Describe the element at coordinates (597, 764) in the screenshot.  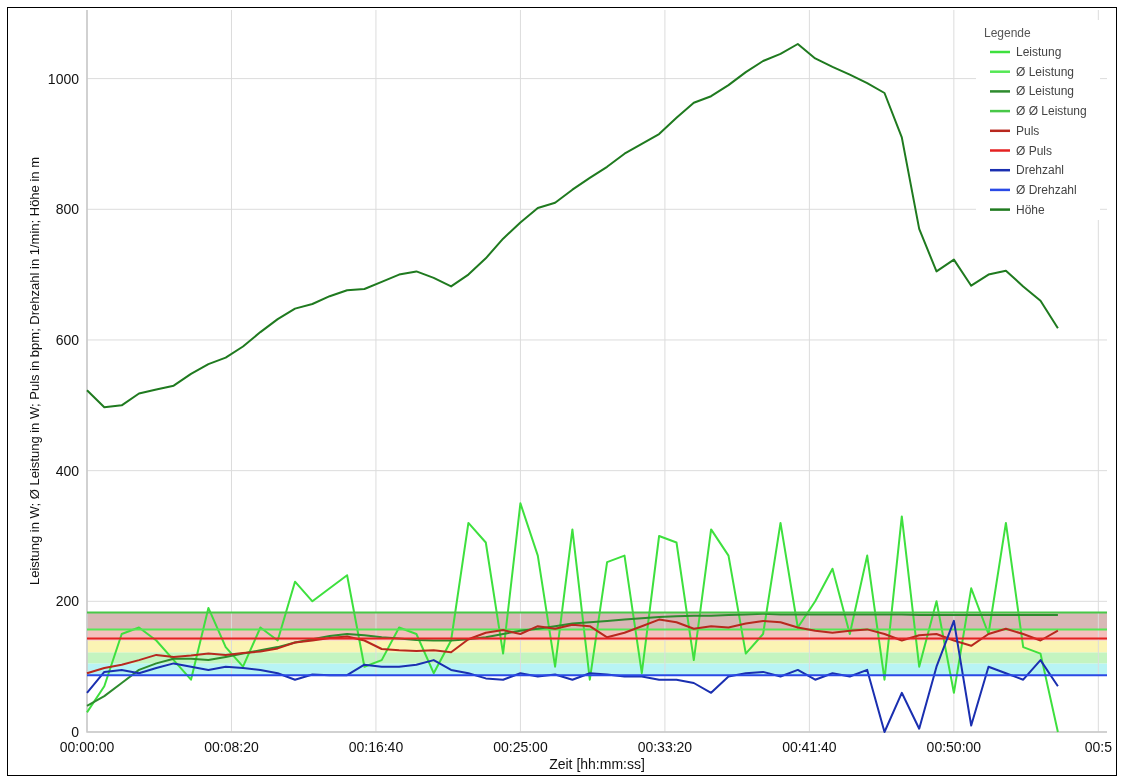
I see `axis-title: Zeit [hh:mm:ss]` at that location.